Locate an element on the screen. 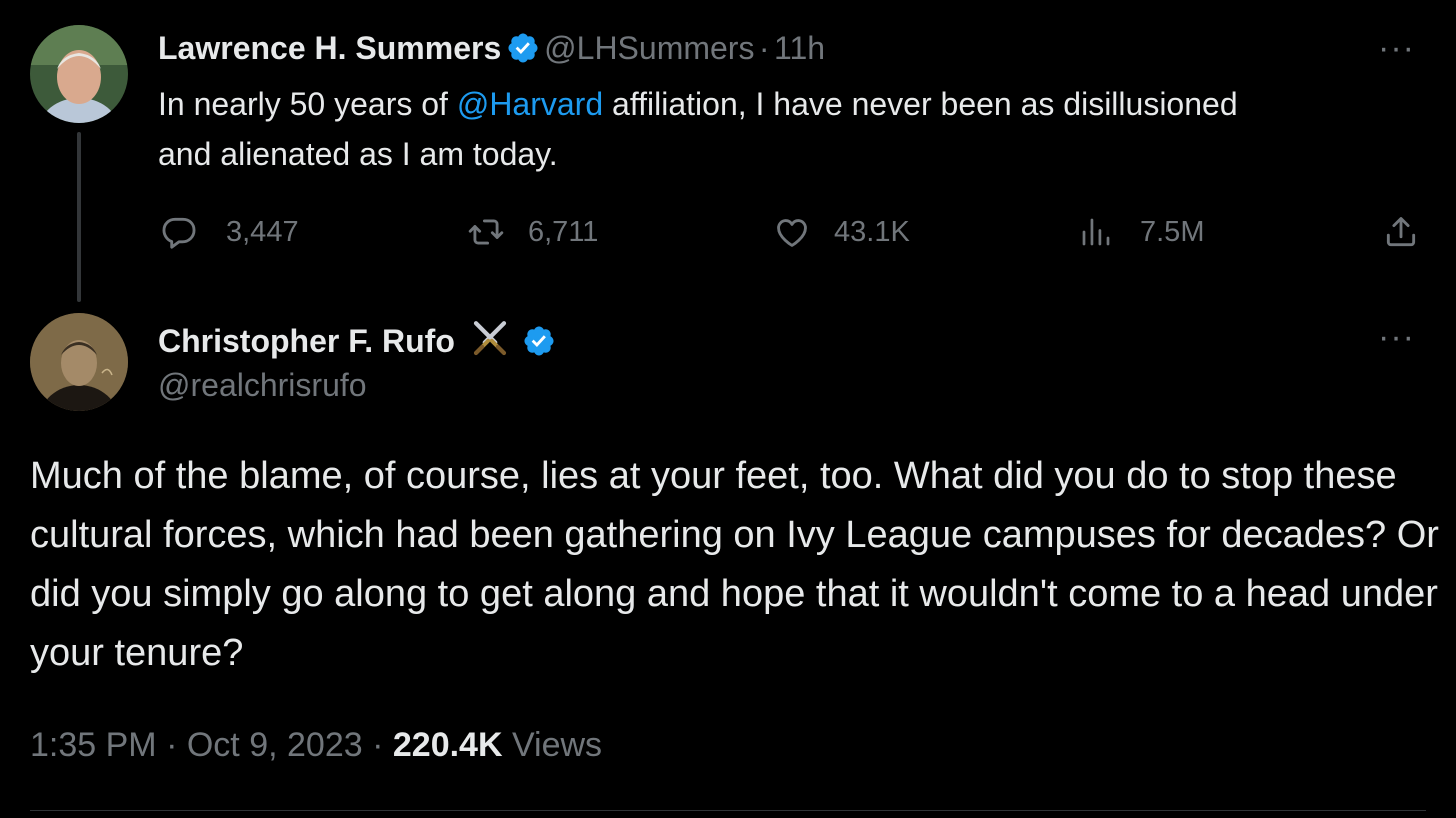 Image resolution: width=1456 pixels, height=818 pixels. repost-count: 6,711 is located at coordinates (563, 231).